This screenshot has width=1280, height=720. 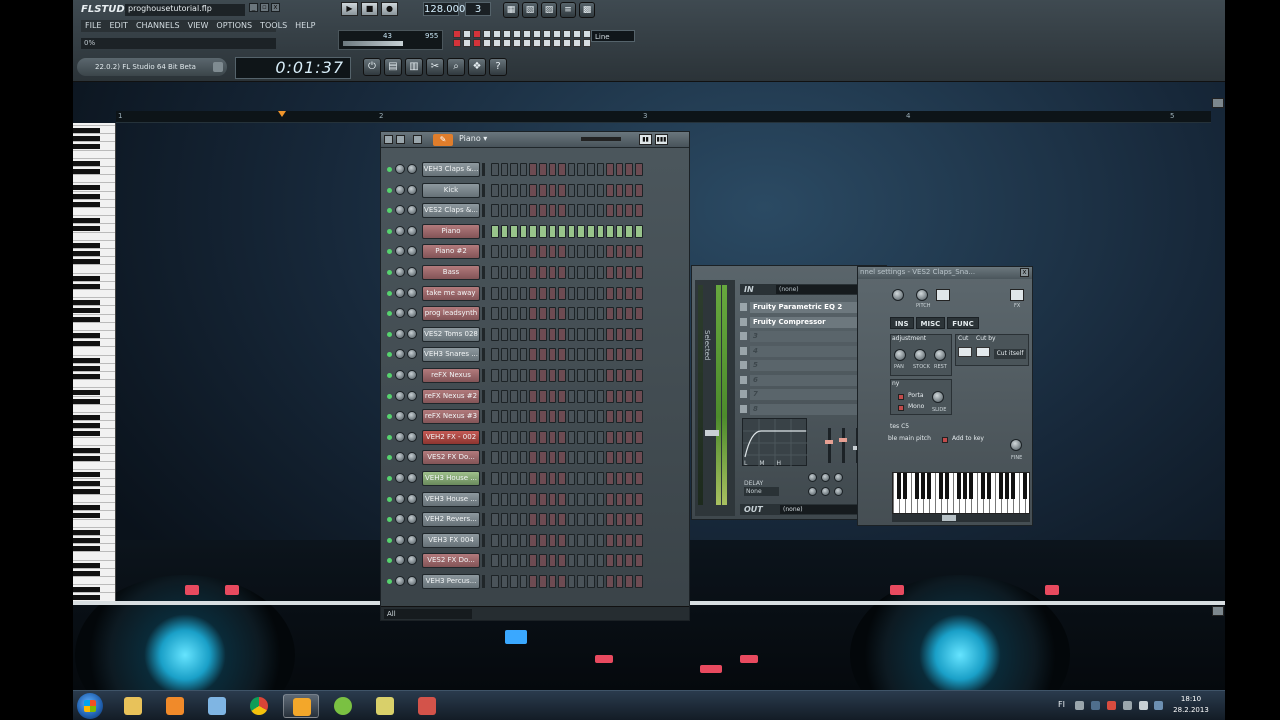 I want to click on pan-knob, so click(x=900, y=355).